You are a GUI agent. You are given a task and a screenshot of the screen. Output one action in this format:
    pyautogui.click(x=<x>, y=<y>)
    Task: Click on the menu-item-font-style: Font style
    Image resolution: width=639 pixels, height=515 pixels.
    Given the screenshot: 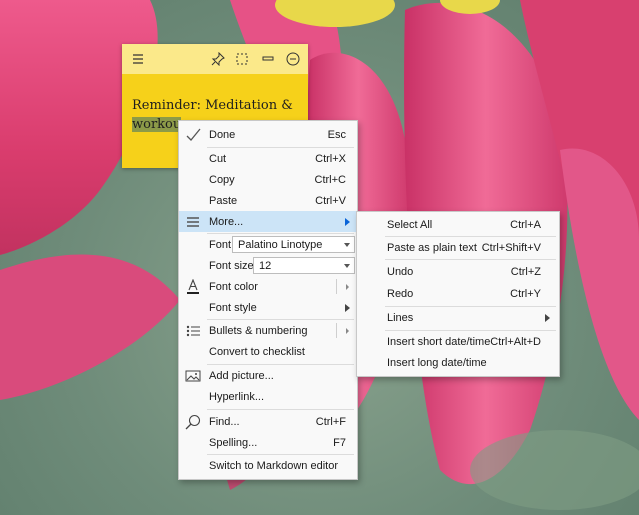 What is the action you would take?
    pyautogui.click(x=268, y=307)
    